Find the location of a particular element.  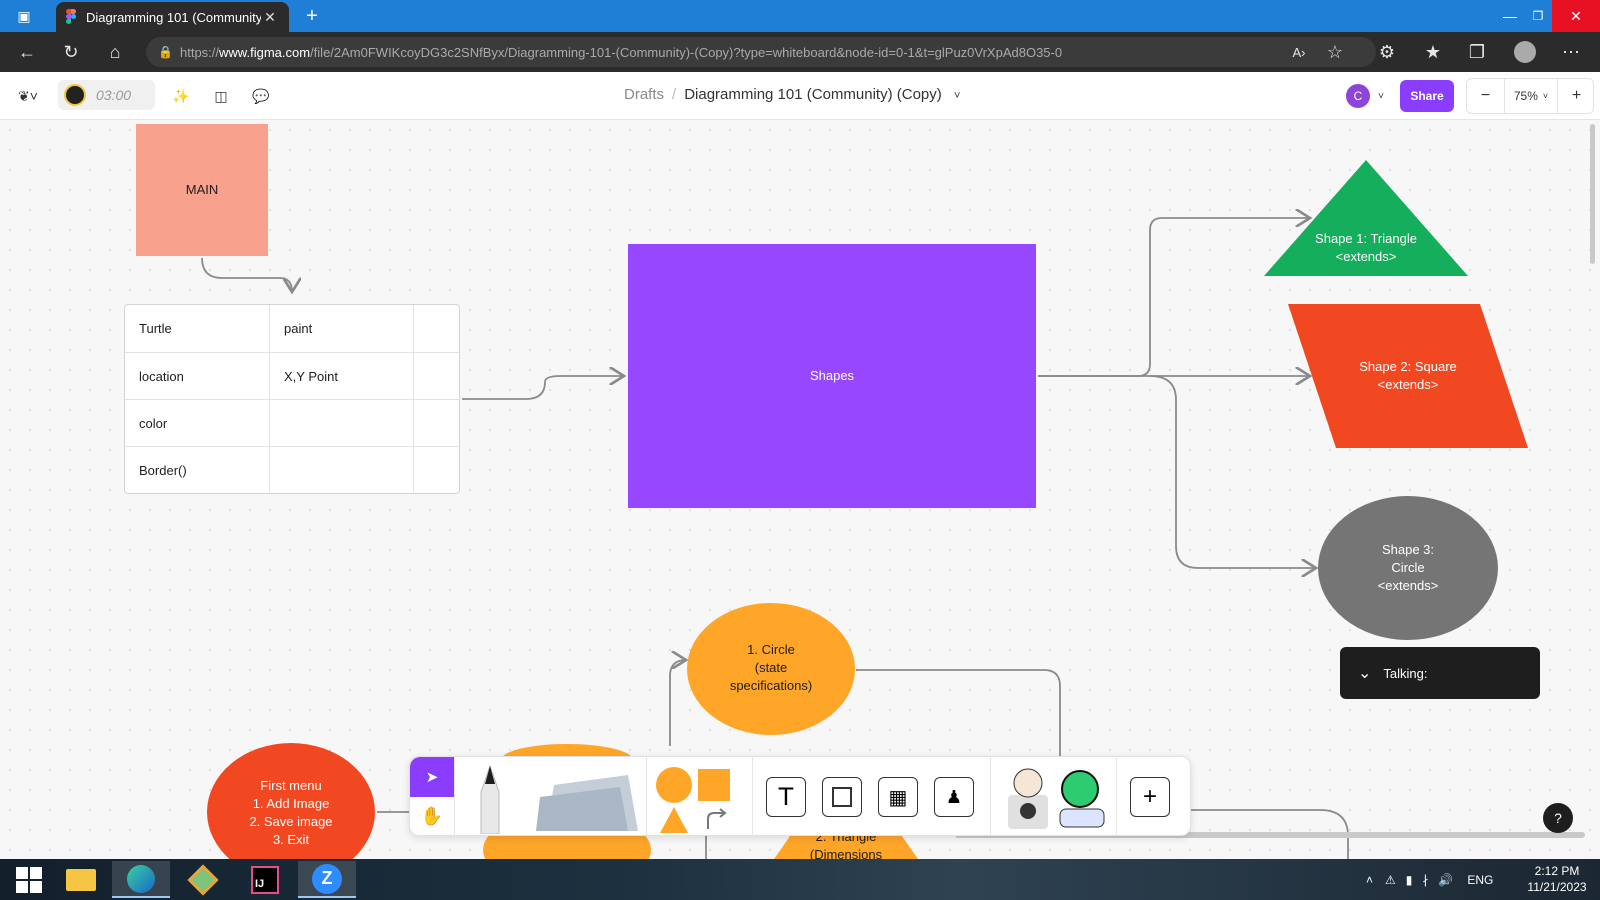

creation-toolbar: ➤ ✋ T ▦ ♟ + is located at coordinates (800, 796).